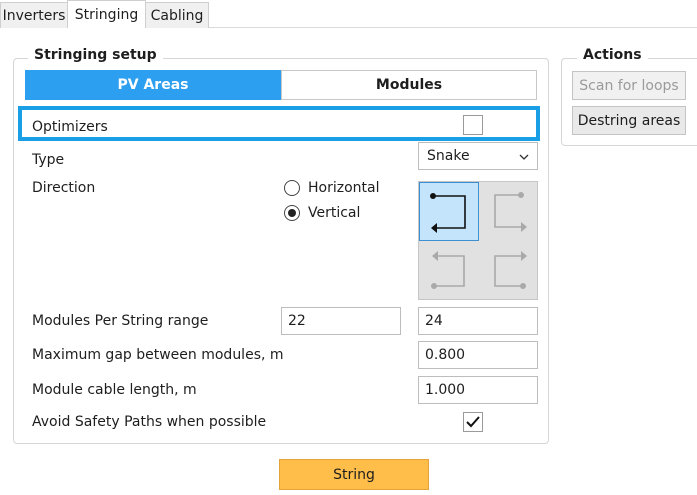 The width and height of the screenshot is (697, 495). I want to click on avoid-safety-paths-checkbox, so click(473, 422).